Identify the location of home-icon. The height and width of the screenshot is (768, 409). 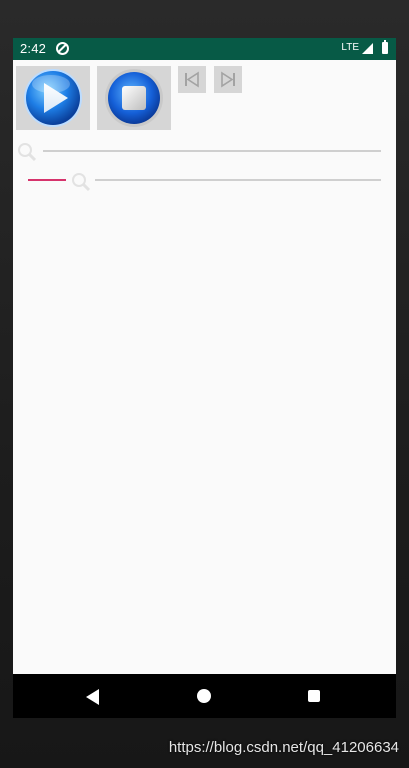
(204, 696).